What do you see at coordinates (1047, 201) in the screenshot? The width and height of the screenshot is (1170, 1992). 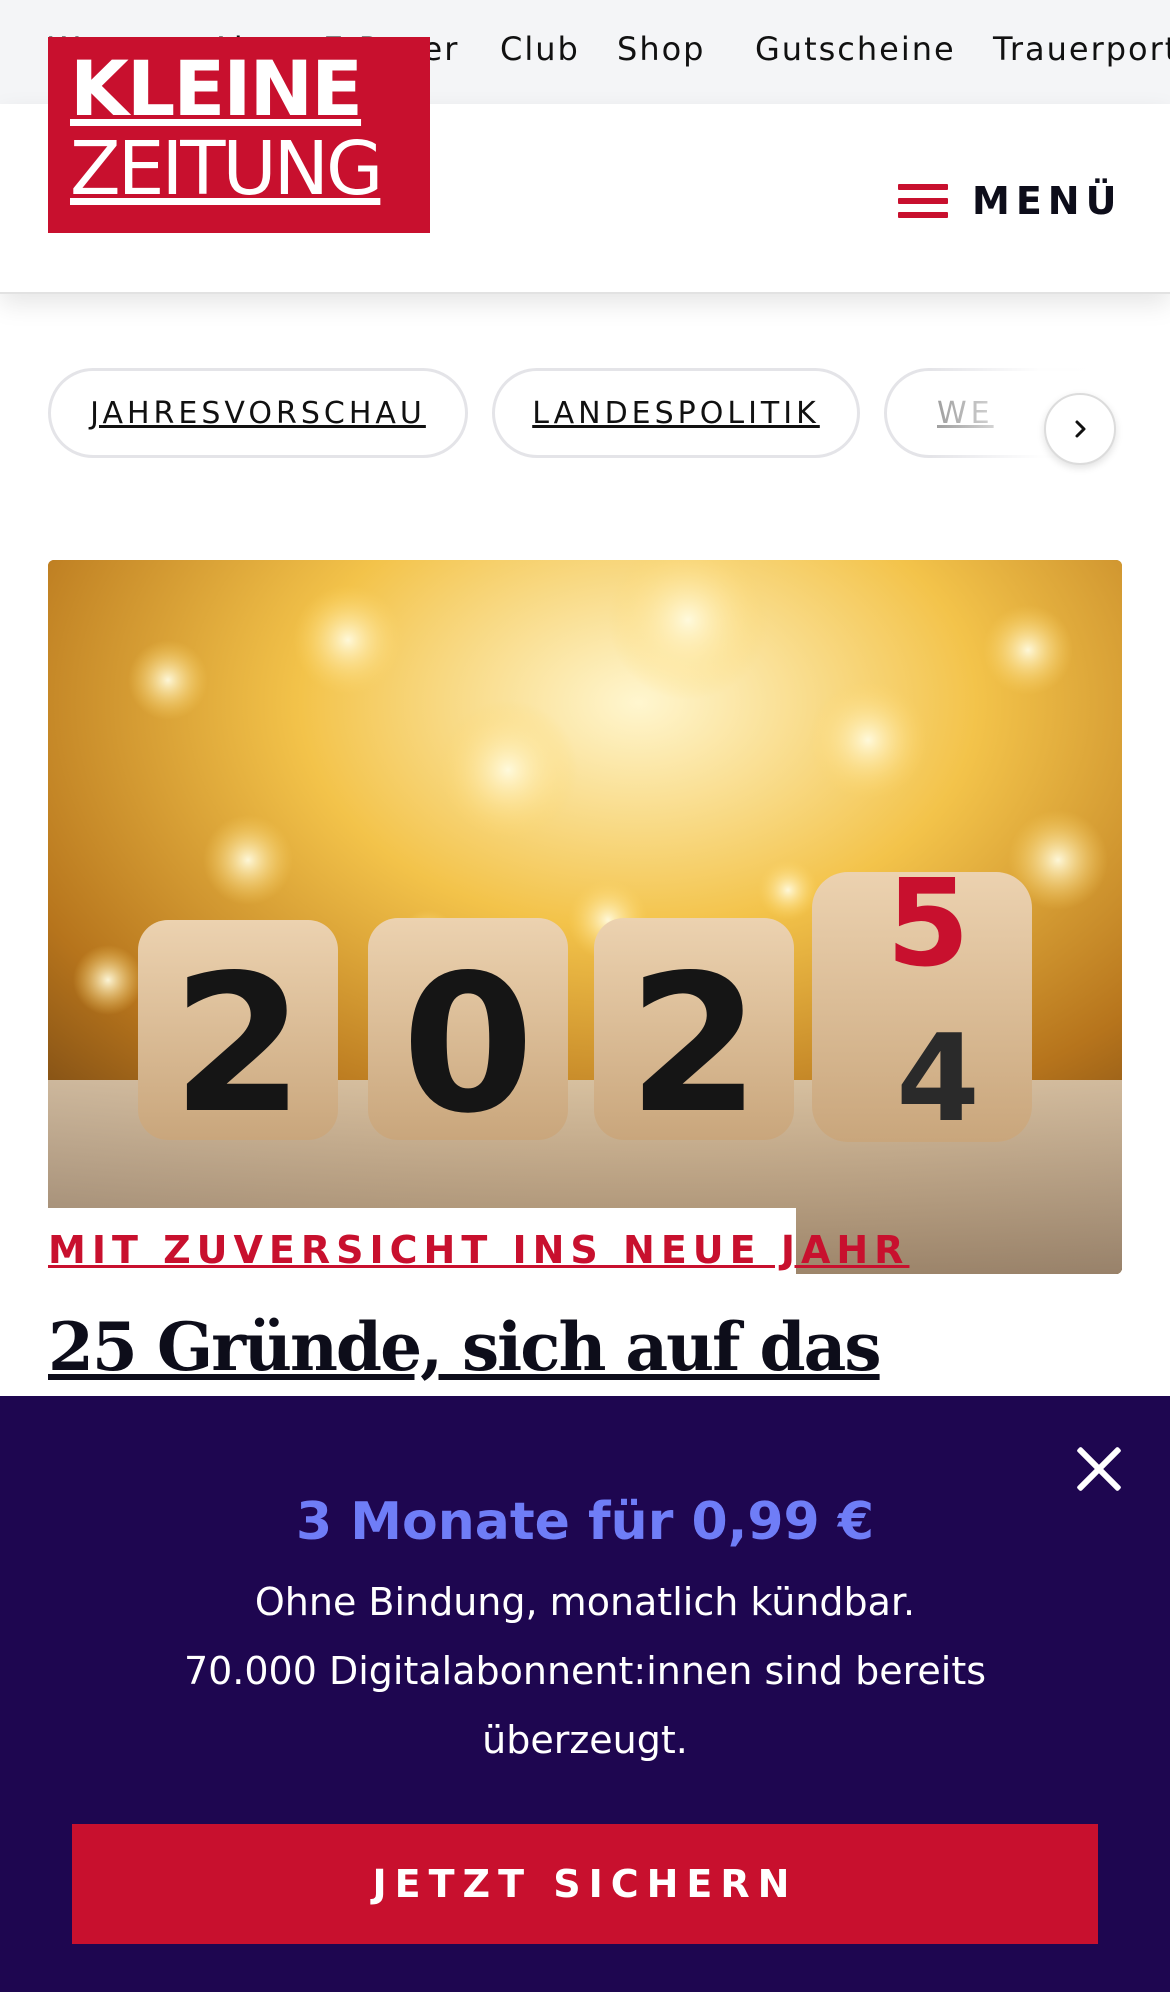 I see `menu-label: MENÜ` at bounding box center [1047, 201].